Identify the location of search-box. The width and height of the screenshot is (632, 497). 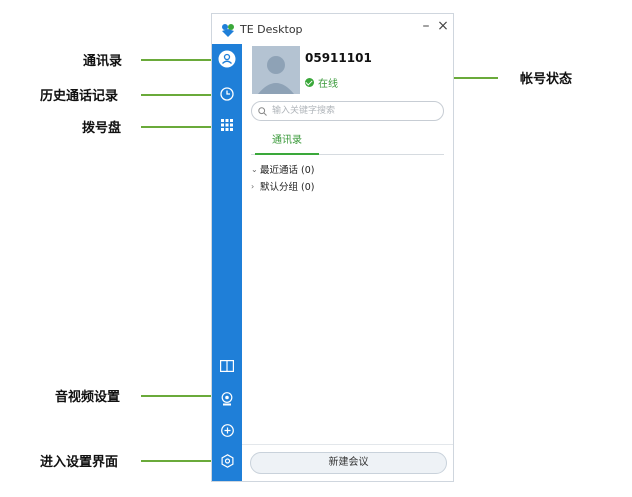
(347, 111).